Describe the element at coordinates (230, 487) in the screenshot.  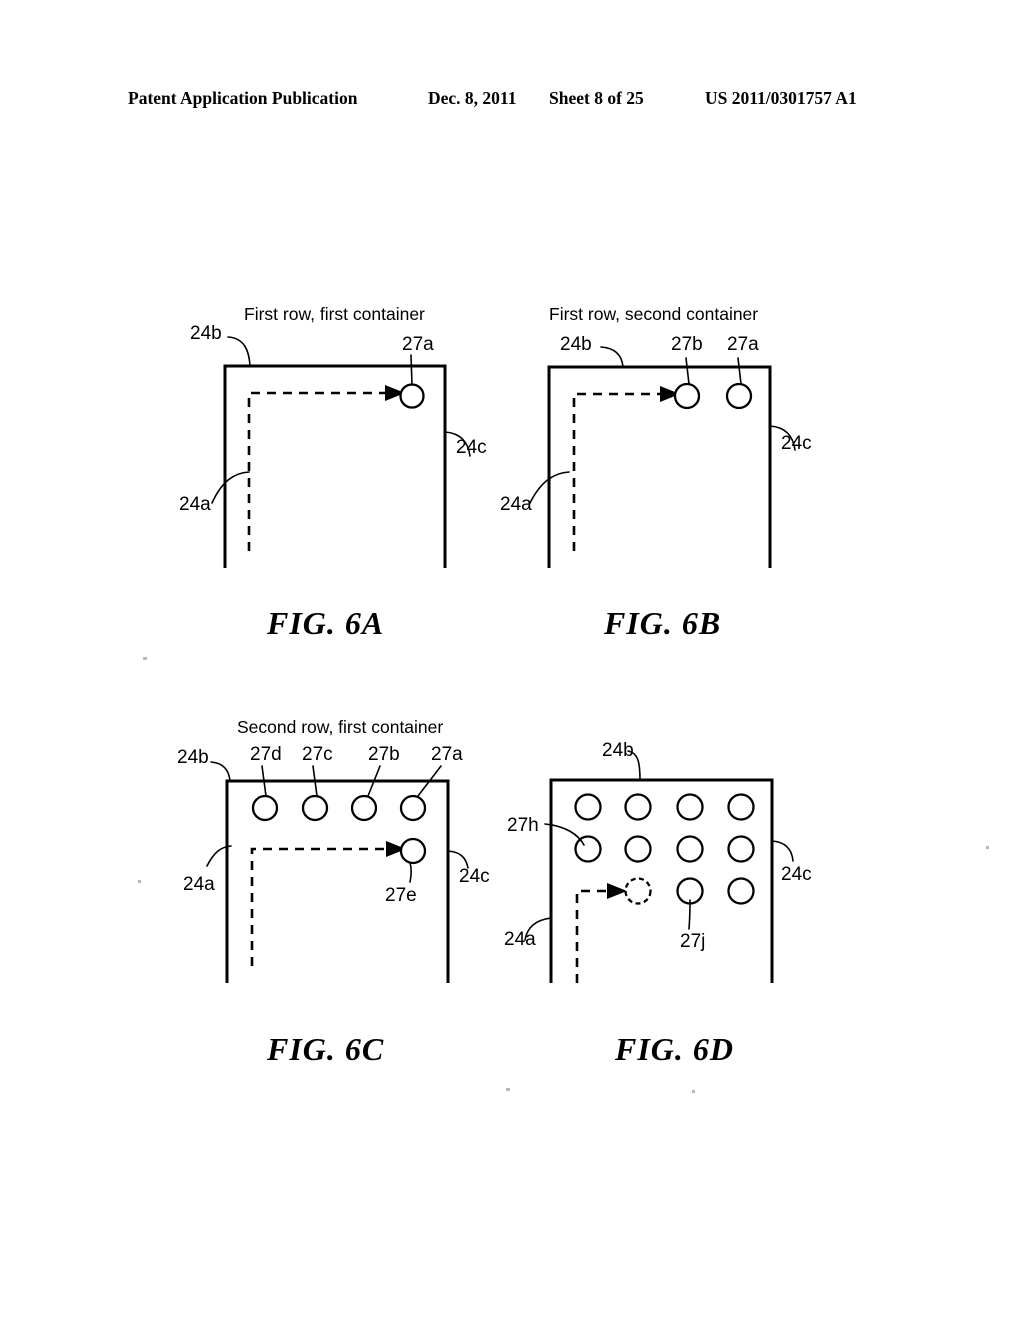
I see `fig-6a-leader-27a-inner` at that location.